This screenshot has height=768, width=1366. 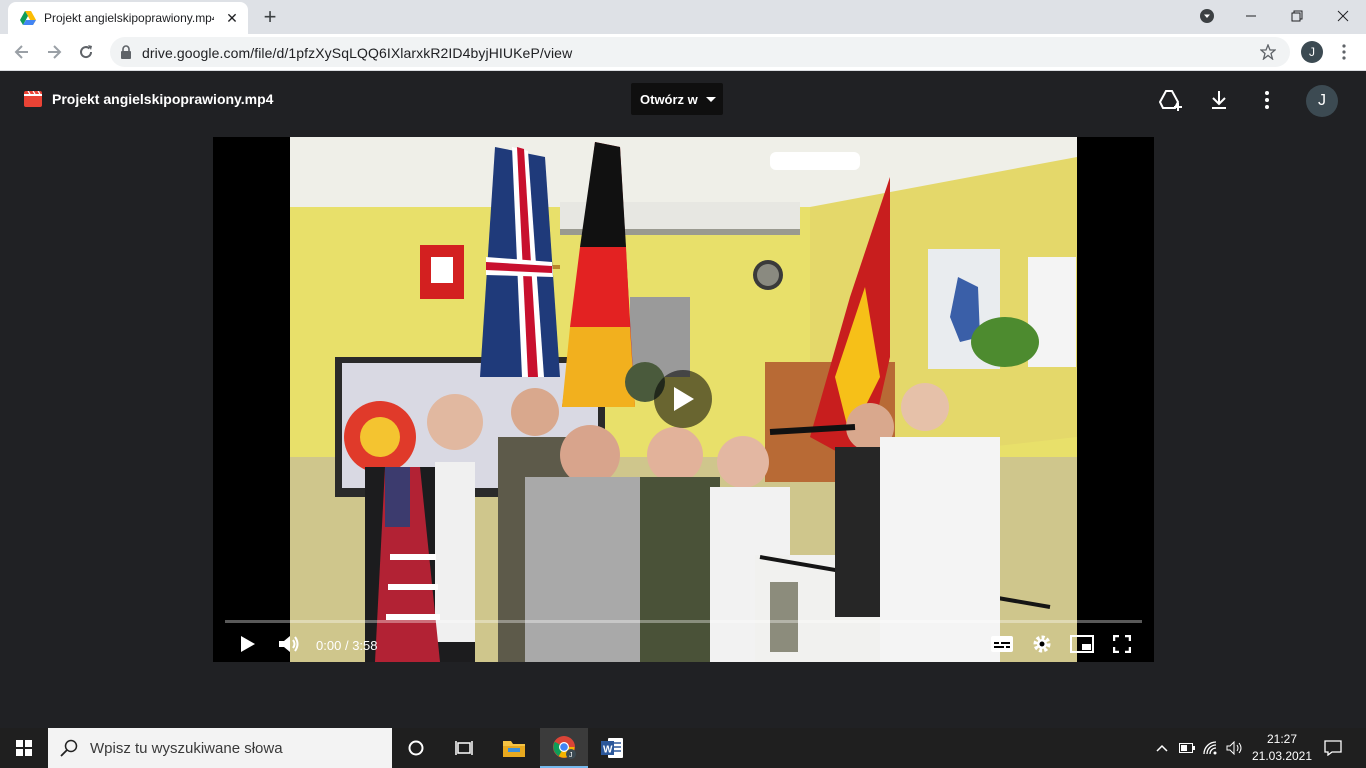 What do you see at coordinates (416, 748) in the screenshot?
I see `cortana-icon` at bounding box center [416, 748].